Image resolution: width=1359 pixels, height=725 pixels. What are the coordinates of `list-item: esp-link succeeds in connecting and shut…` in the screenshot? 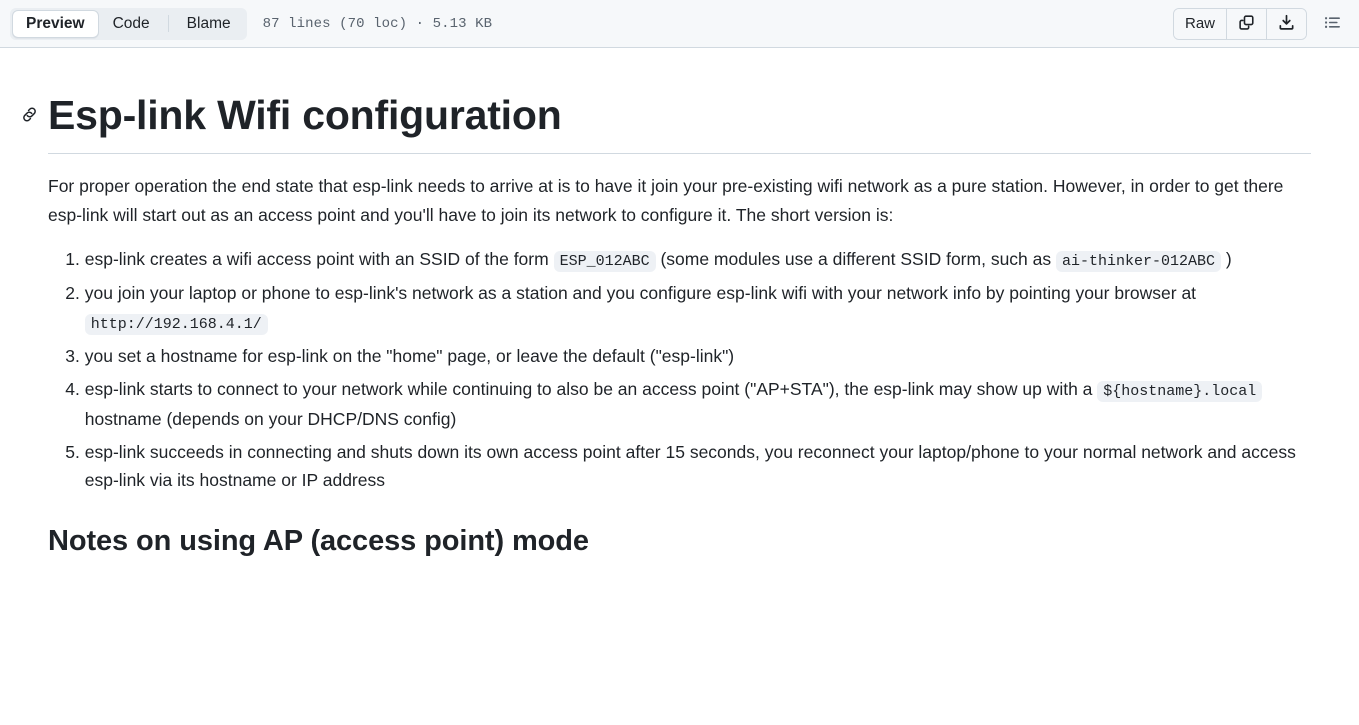 It's located at (698, 466).